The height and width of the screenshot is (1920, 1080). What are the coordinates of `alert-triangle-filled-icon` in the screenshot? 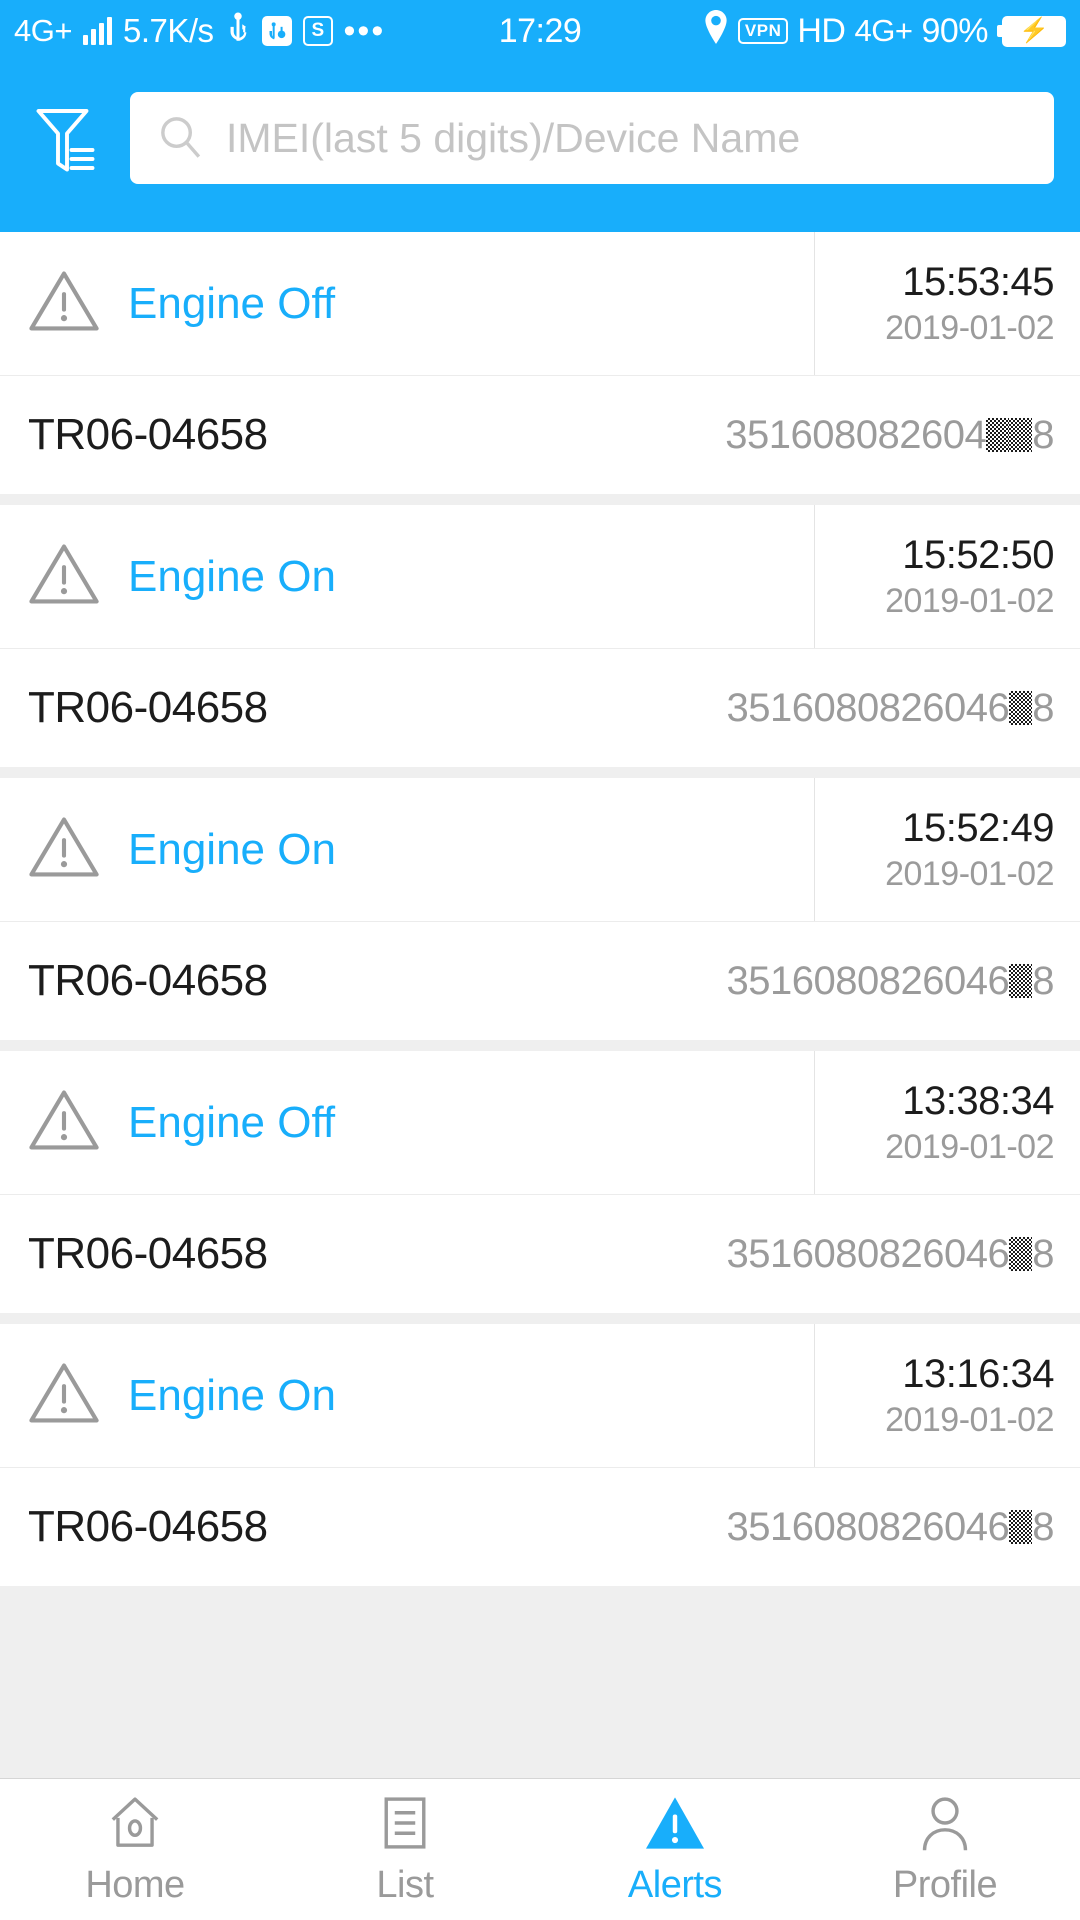 It's located at (675, 1823).